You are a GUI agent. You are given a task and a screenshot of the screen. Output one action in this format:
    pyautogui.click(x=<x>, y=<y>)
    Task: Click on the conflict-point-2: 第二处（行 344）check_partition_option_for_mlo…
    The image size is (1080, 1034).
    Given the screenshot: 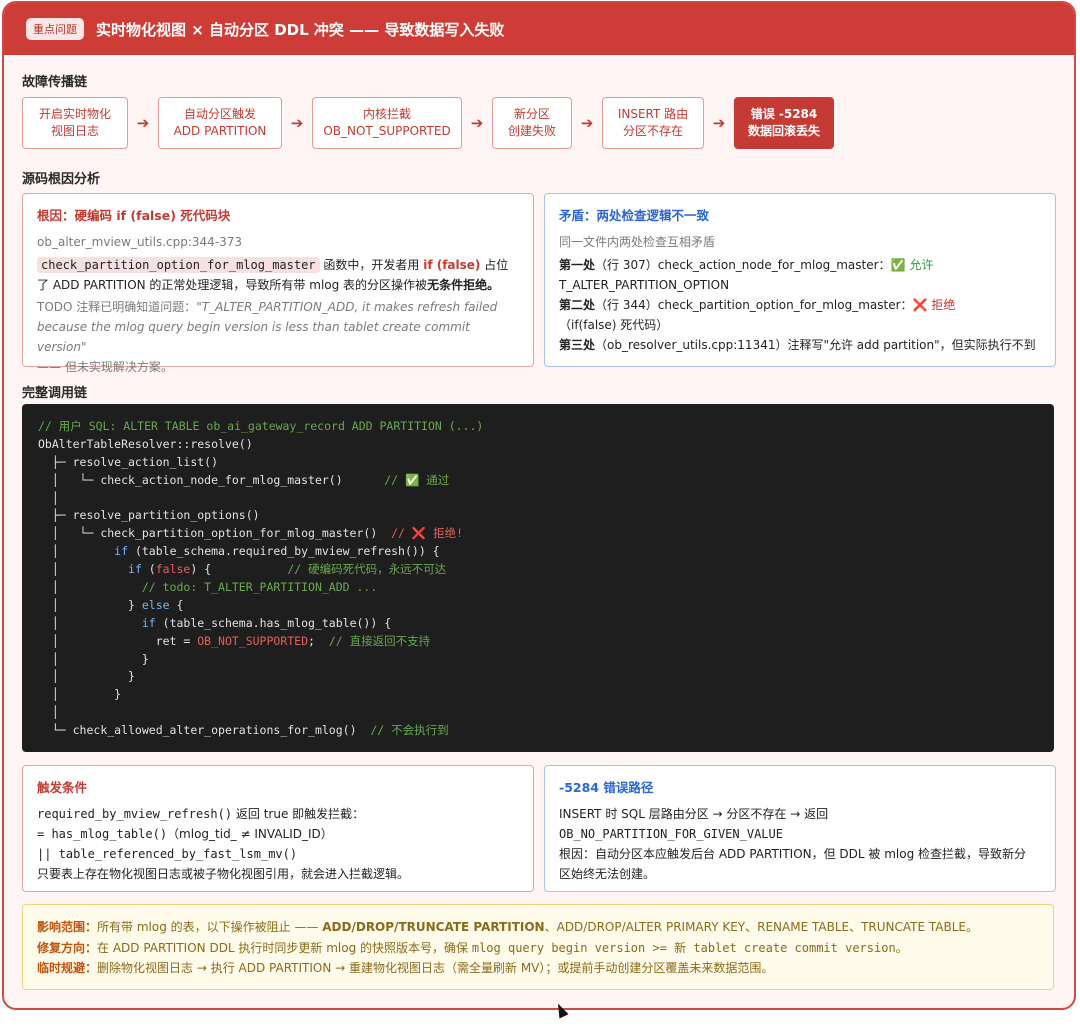 What is the action you would take?
    pyautogui.click(x=757, y=305)
    